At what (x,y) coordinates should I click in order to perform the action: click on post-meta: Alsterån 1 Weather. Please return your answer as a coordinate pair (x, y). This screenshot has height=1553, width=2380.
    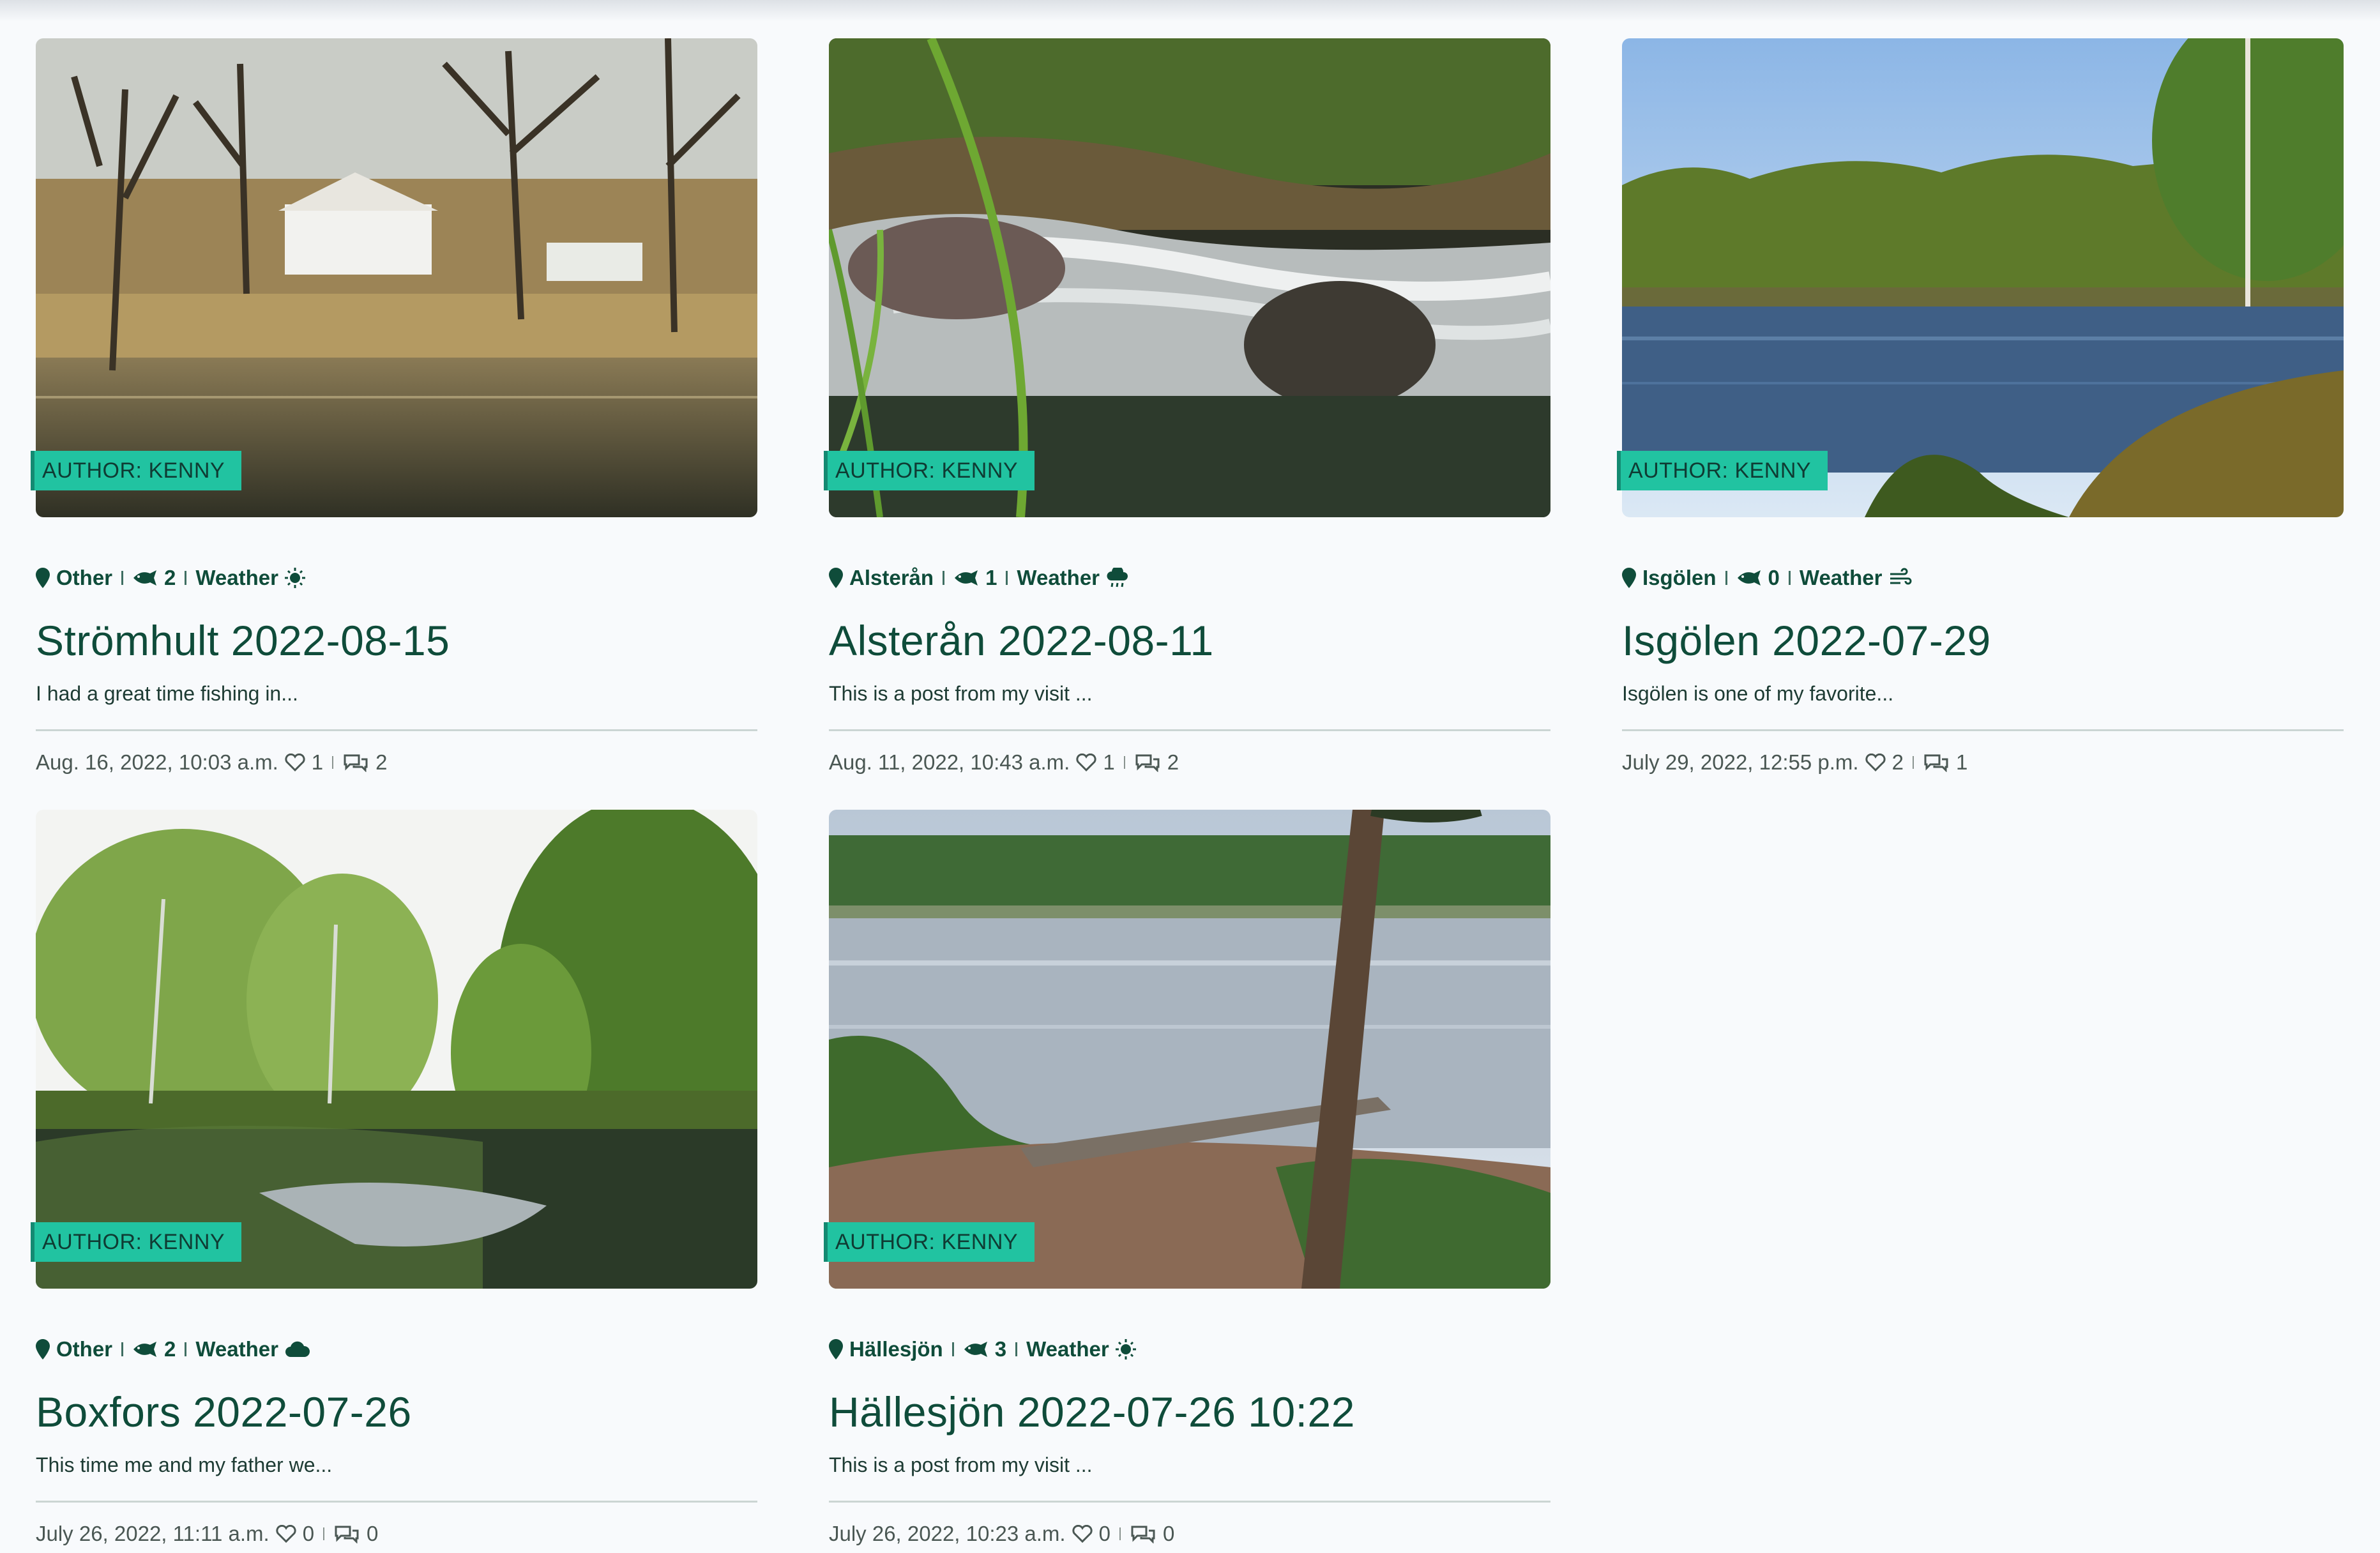
    Looking at the image, I should click on (979, 578).